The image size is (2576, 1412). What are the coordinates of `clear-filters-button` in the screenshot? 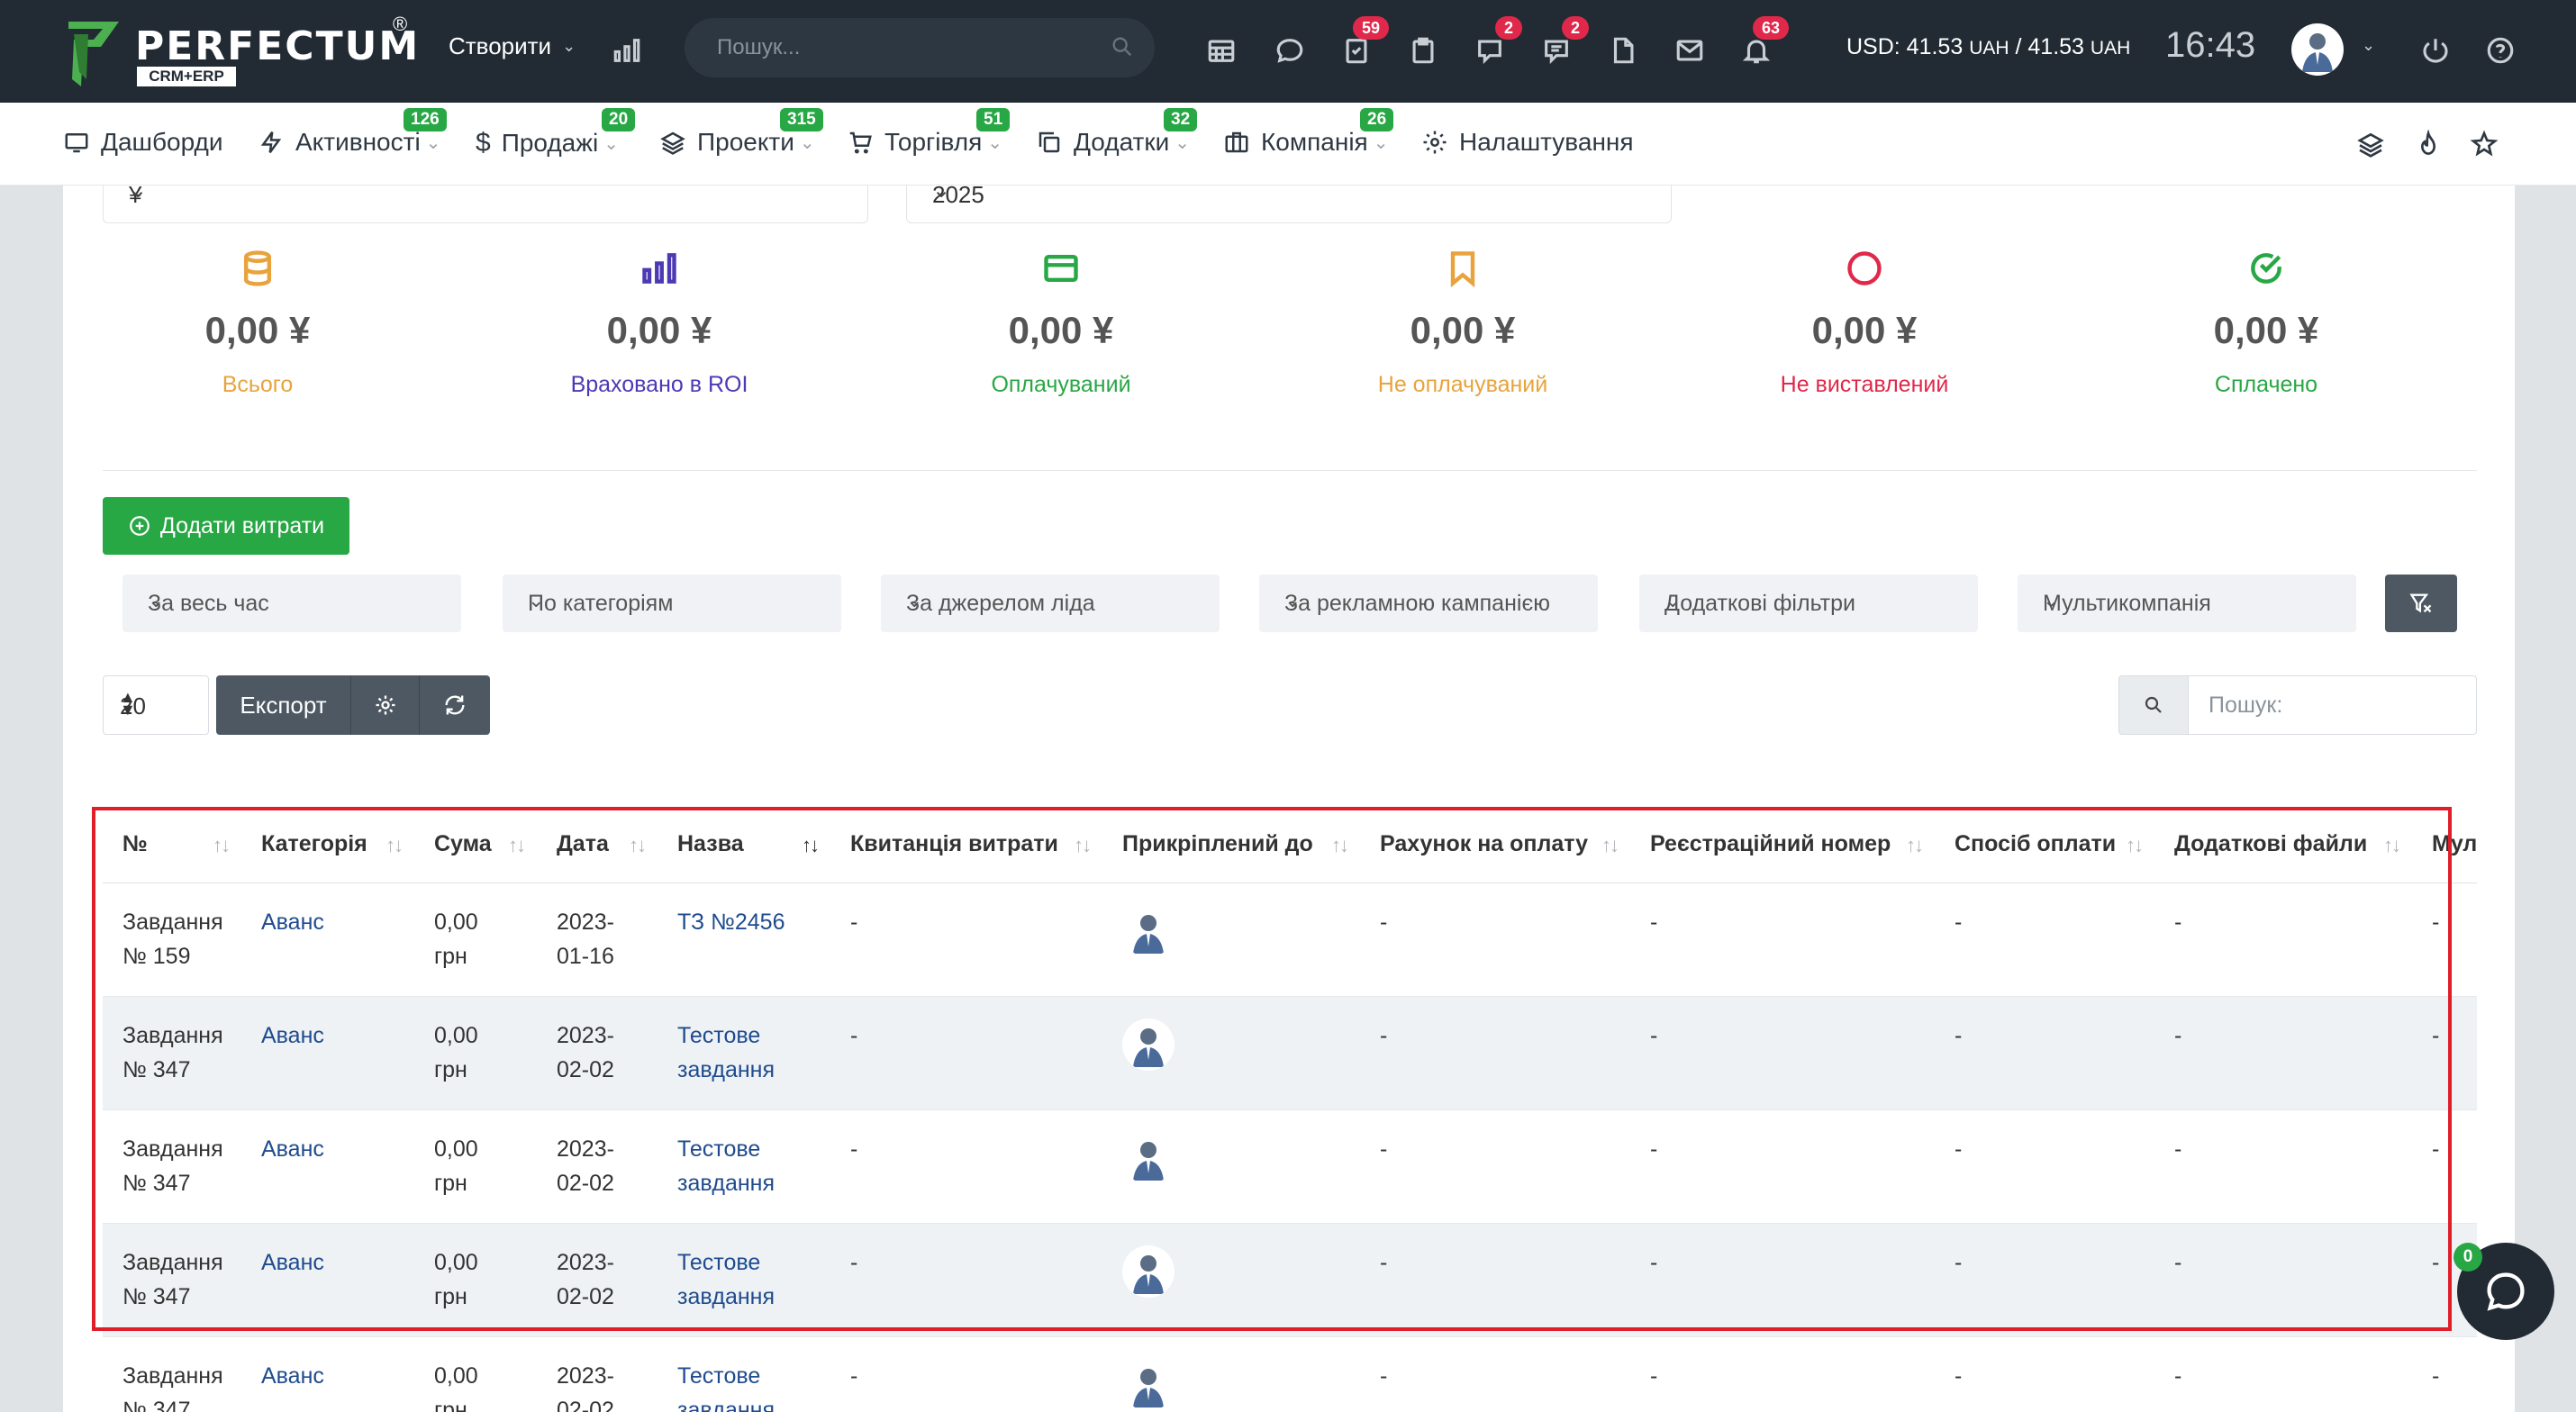 It's located at (2421, 603).